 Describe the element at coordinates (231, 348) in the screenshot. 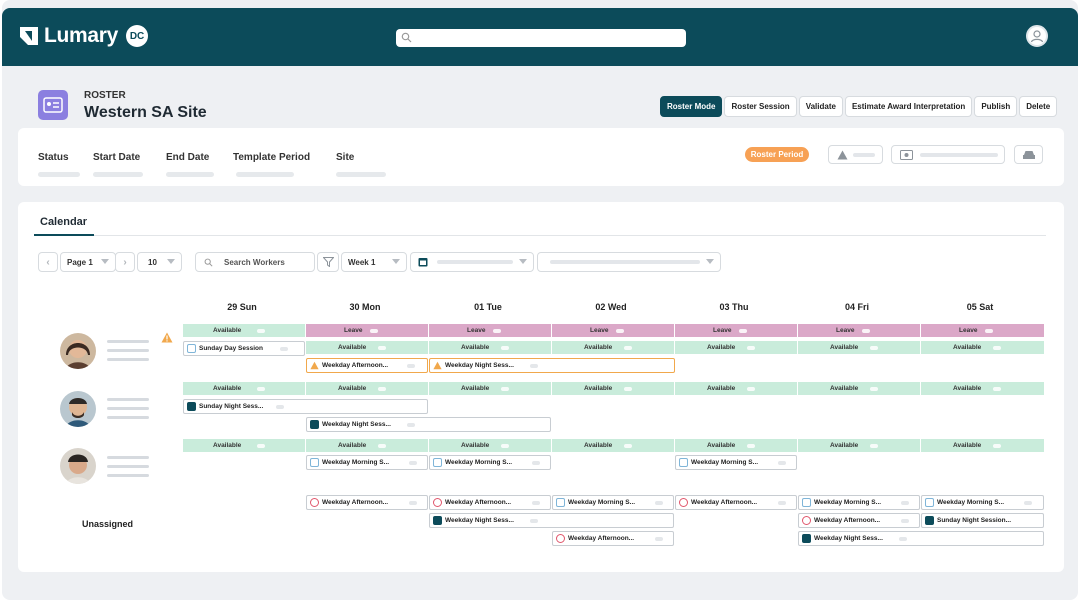

I see `shift-label: Sunday Day Session` at that location.